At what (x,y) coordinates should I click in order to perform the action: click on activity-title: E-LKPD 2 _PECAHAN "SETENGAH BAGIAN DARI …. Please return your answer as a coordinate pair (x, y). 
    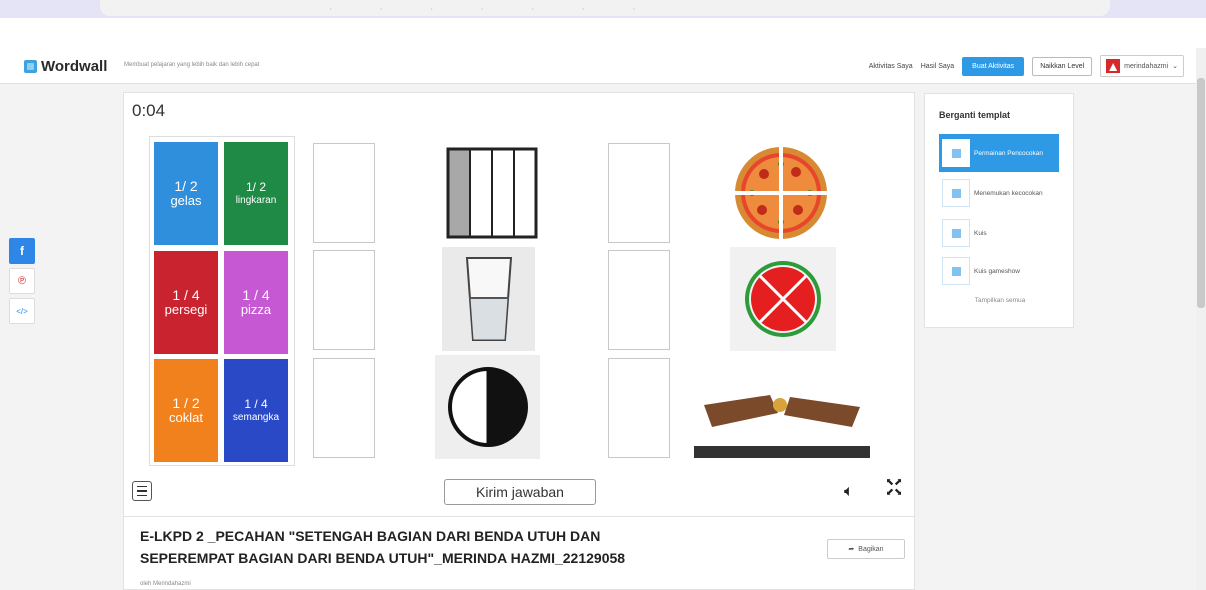
    Looking at the image, I should click on (430, 547).